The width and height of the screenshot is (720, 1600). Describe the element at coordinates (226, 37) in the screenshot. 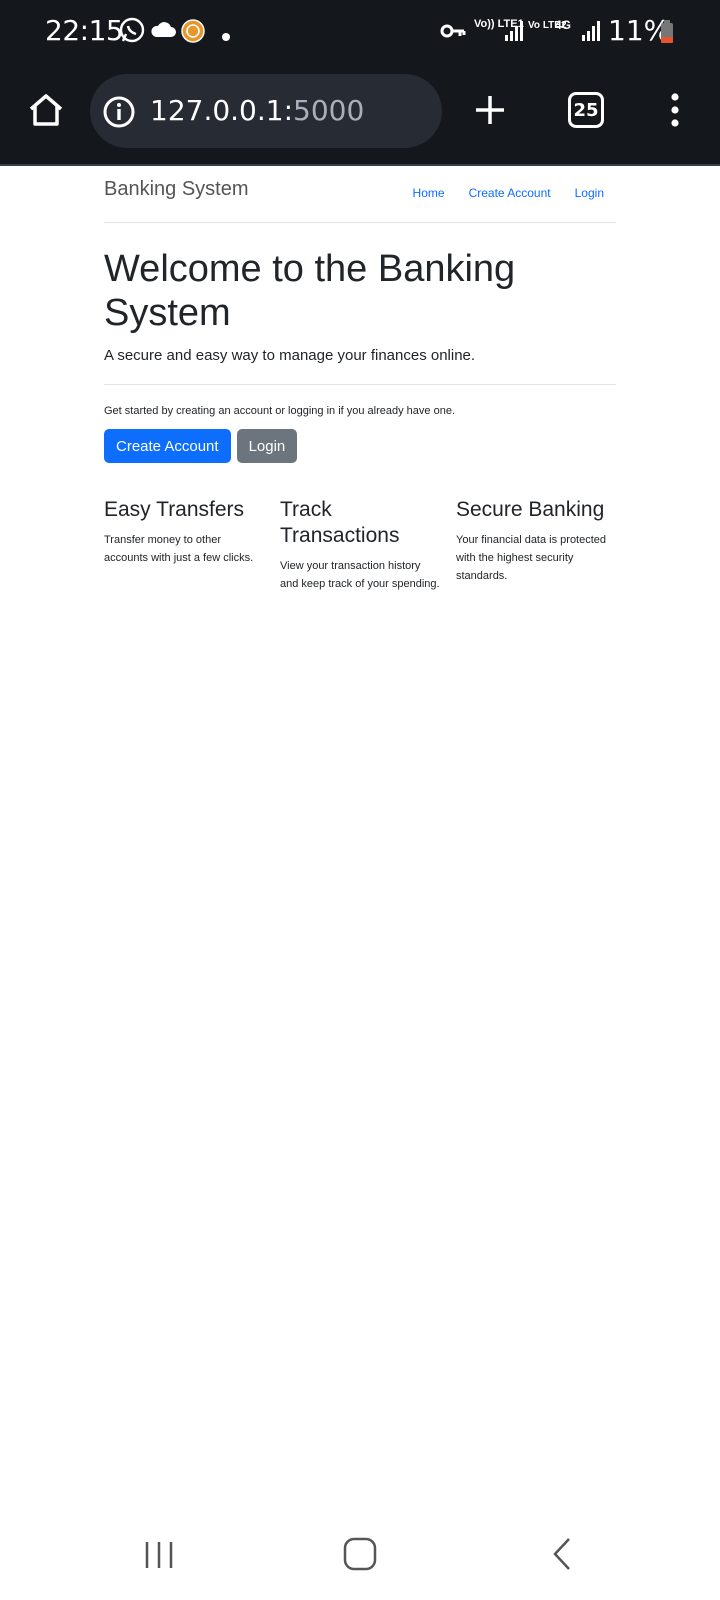

I see `dot-icon` at that location.